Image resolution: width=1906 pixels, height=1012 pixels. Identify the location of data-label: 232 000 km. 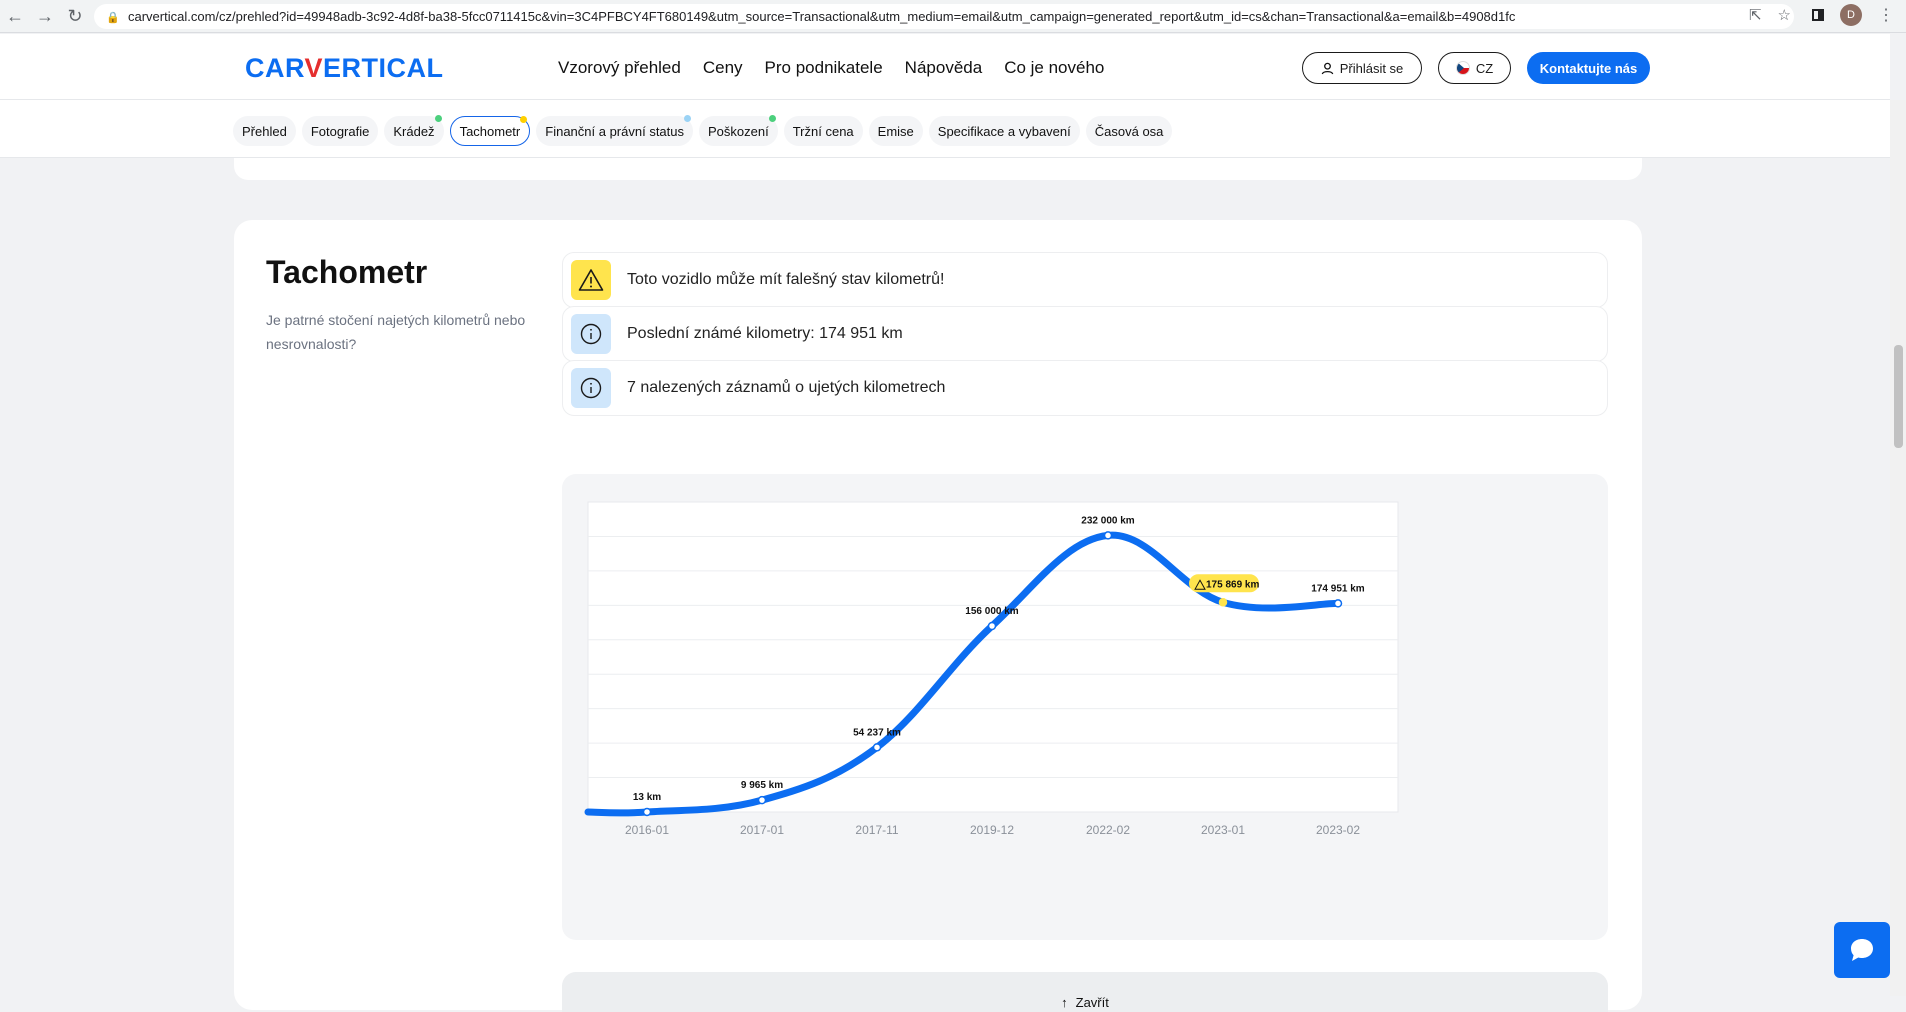
(1107, 520).